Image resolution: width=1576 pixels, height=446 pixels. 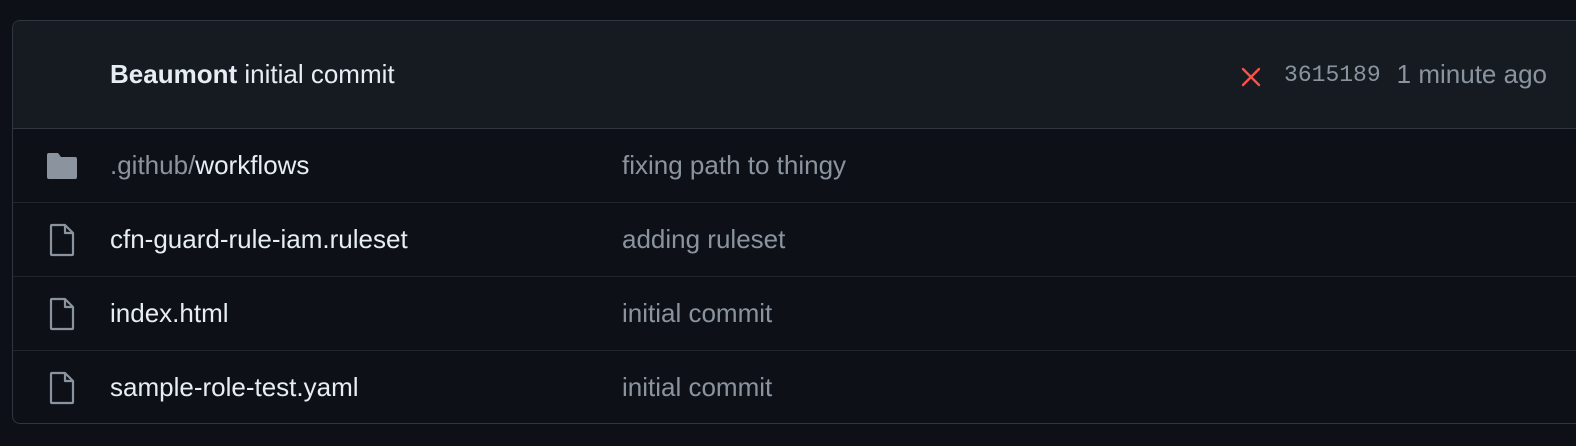 What do you see at coordinates (209, 165) in the screenshot?
I see `file-name-link: .github/workflows` at bounding box center [209, 165].